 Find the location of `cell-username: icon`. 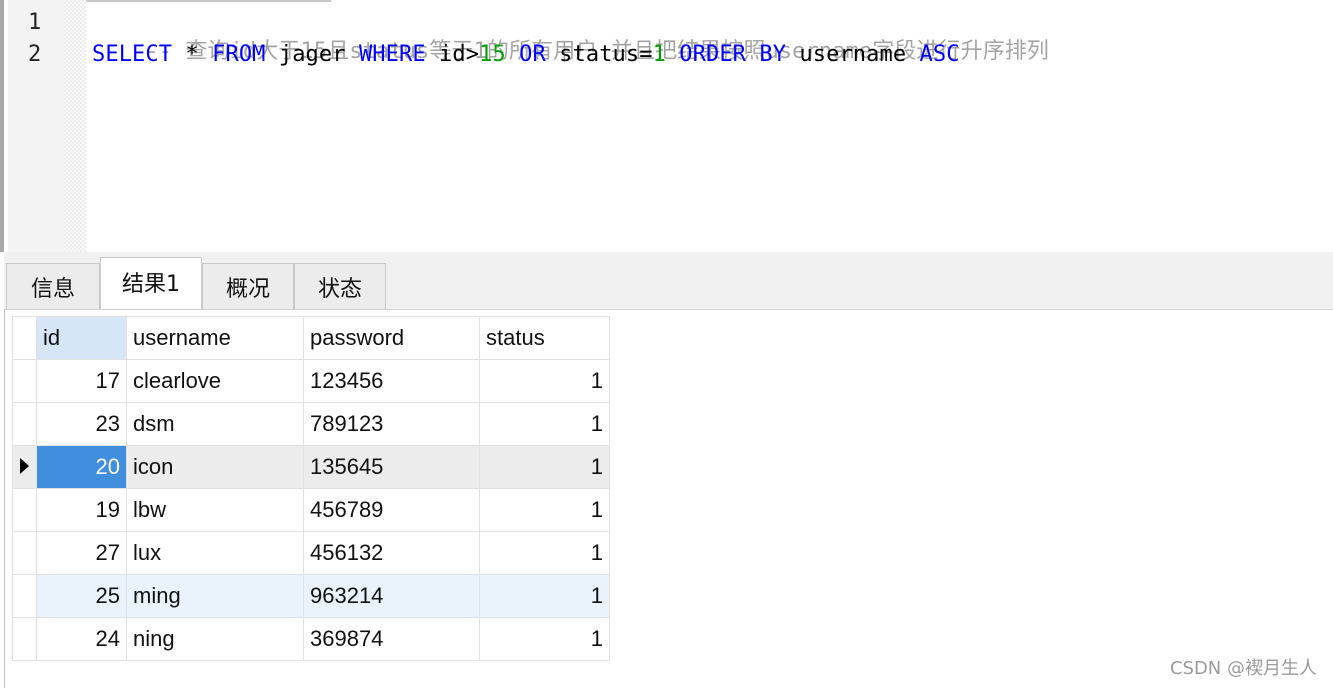

cell-username: icon is located at coordinates (215, 467).